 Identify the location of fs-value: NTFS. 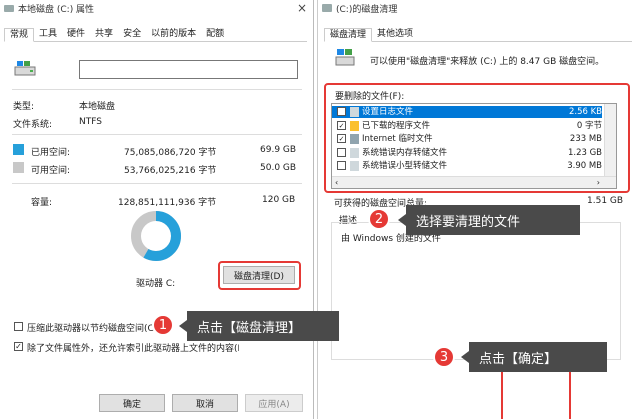
(90, 122).